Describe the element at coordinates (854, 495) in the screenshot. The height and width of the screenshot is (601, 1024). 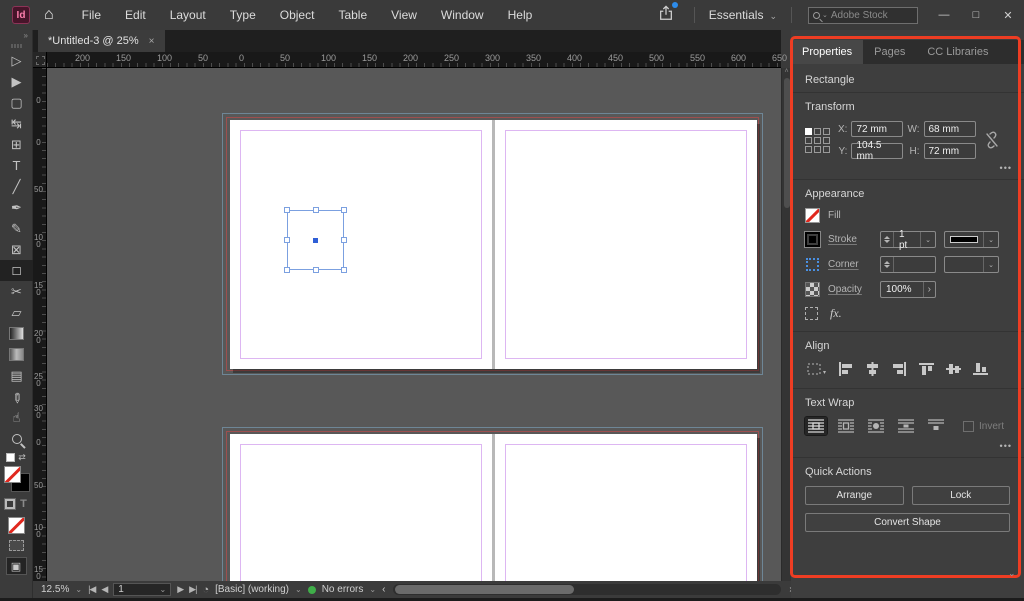
I see `arrange-button: Arrange` at that location.